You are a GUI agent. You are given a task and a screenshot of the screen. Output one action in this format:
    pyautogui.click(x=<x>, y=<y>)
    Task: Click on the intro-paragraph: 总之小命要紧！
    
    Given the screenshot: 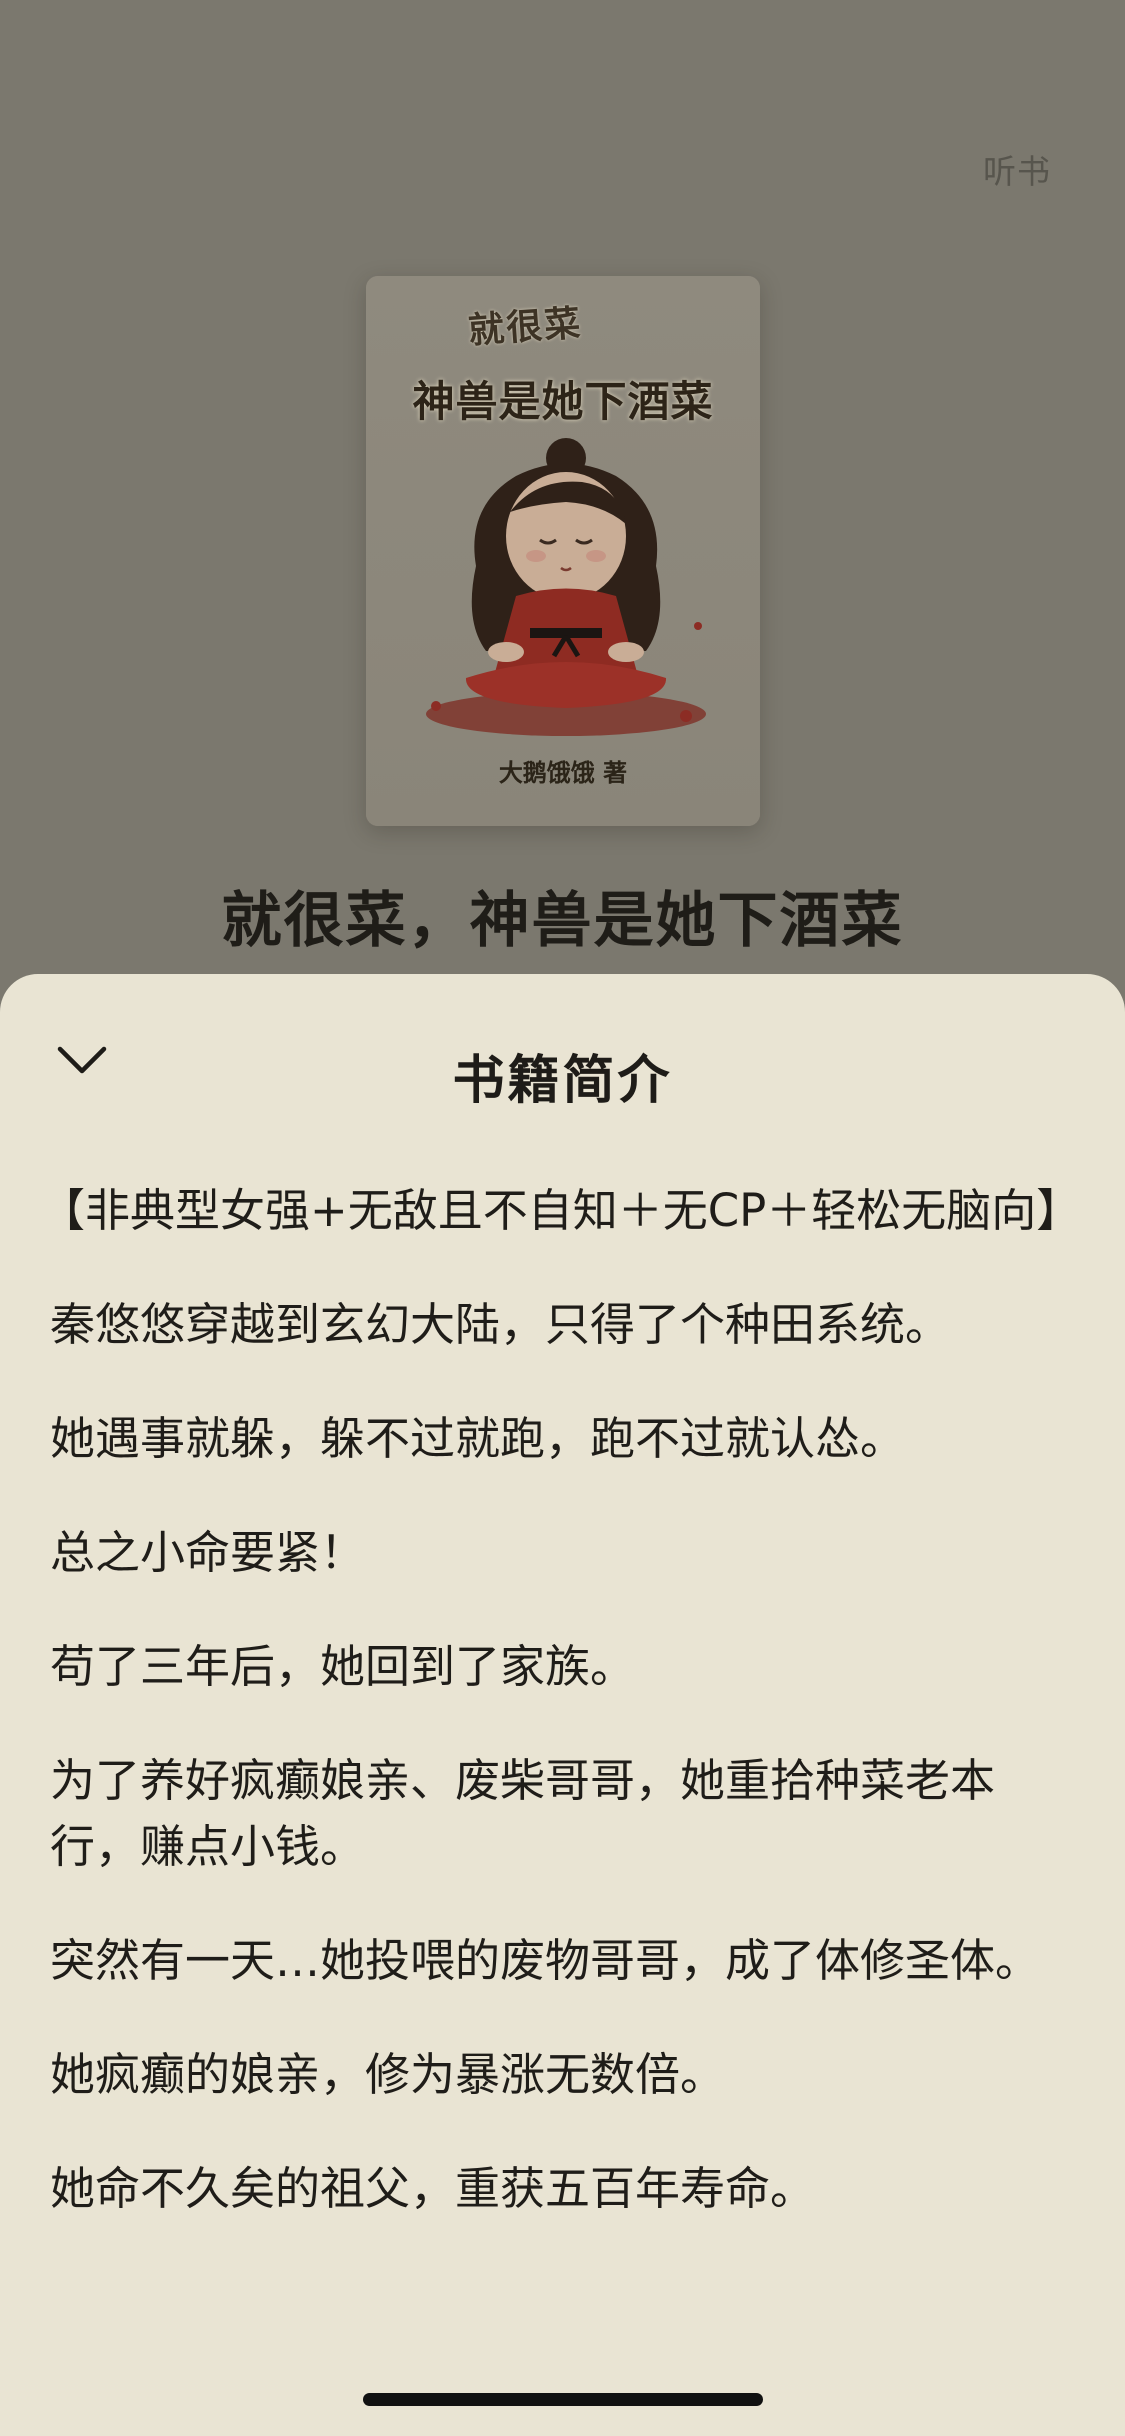 What is the action you would take?
    pyautogui.click(x=208, y=1552)
    